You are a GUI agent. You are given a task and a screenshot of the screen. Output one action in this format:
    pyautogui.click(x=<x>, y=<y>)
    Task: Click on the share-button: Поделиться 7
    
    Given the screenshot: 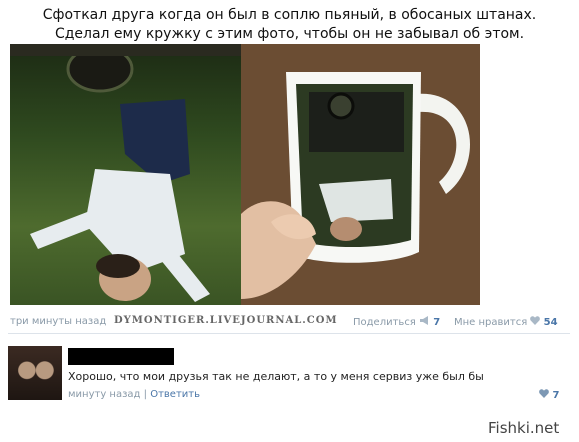 What is the action you would take?
    pyautogui.click(x=396, y=322)
    